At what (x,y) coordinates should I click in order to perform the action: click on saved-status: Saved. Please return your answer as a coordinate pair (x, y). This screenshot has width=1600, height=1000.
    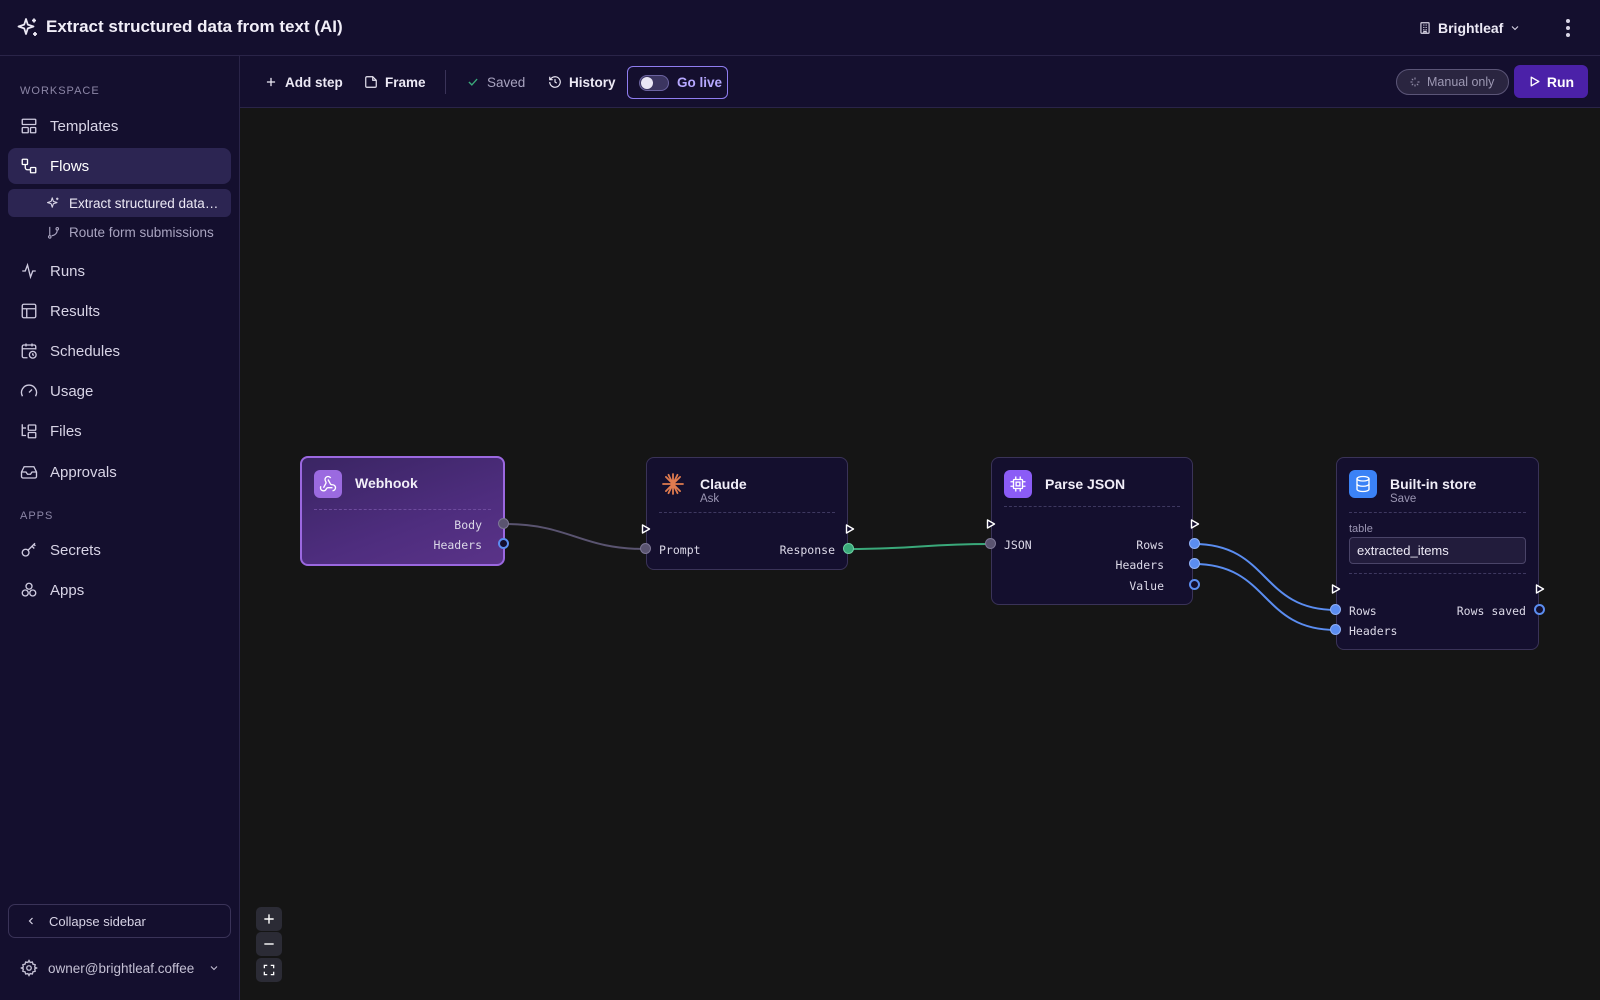
    Looking at the image, I should click on (495, 82).